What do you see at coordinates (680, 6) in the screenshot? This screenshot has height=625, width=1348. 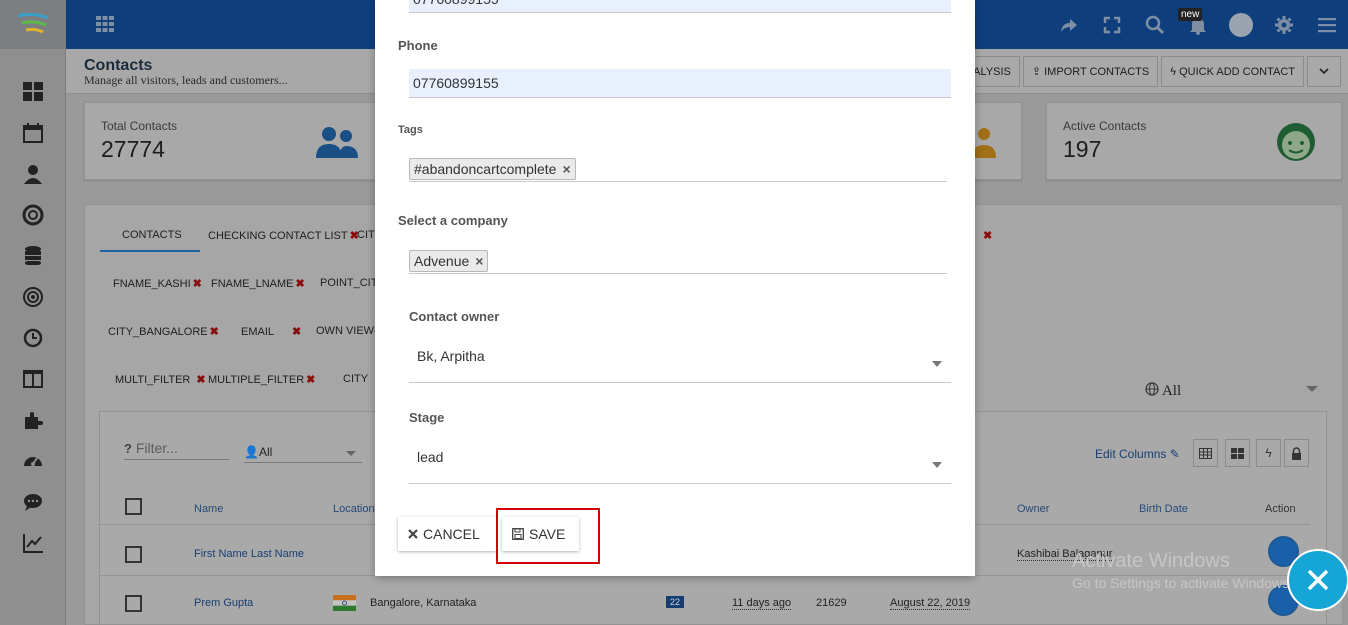 I see `top-field-input: 07760899155` at bounding box center [680, 6].